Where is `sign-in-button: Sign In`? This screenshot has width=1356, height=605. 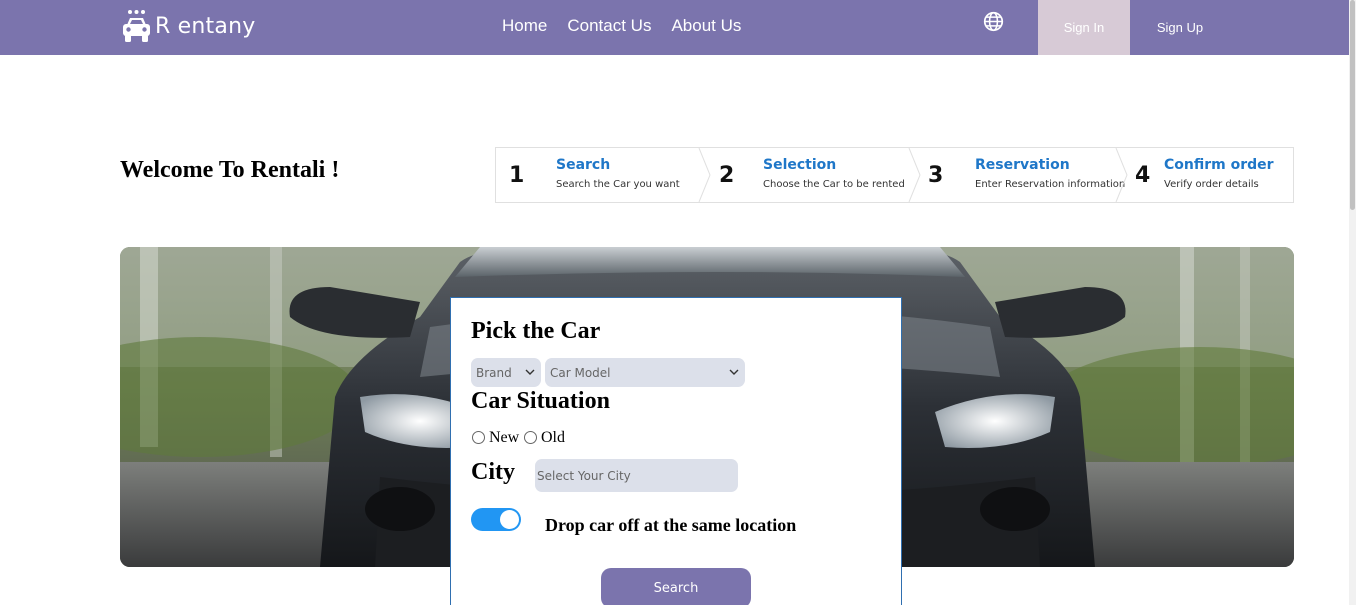
sign-in-button: Sign In is located at coordinates (1084, 27).